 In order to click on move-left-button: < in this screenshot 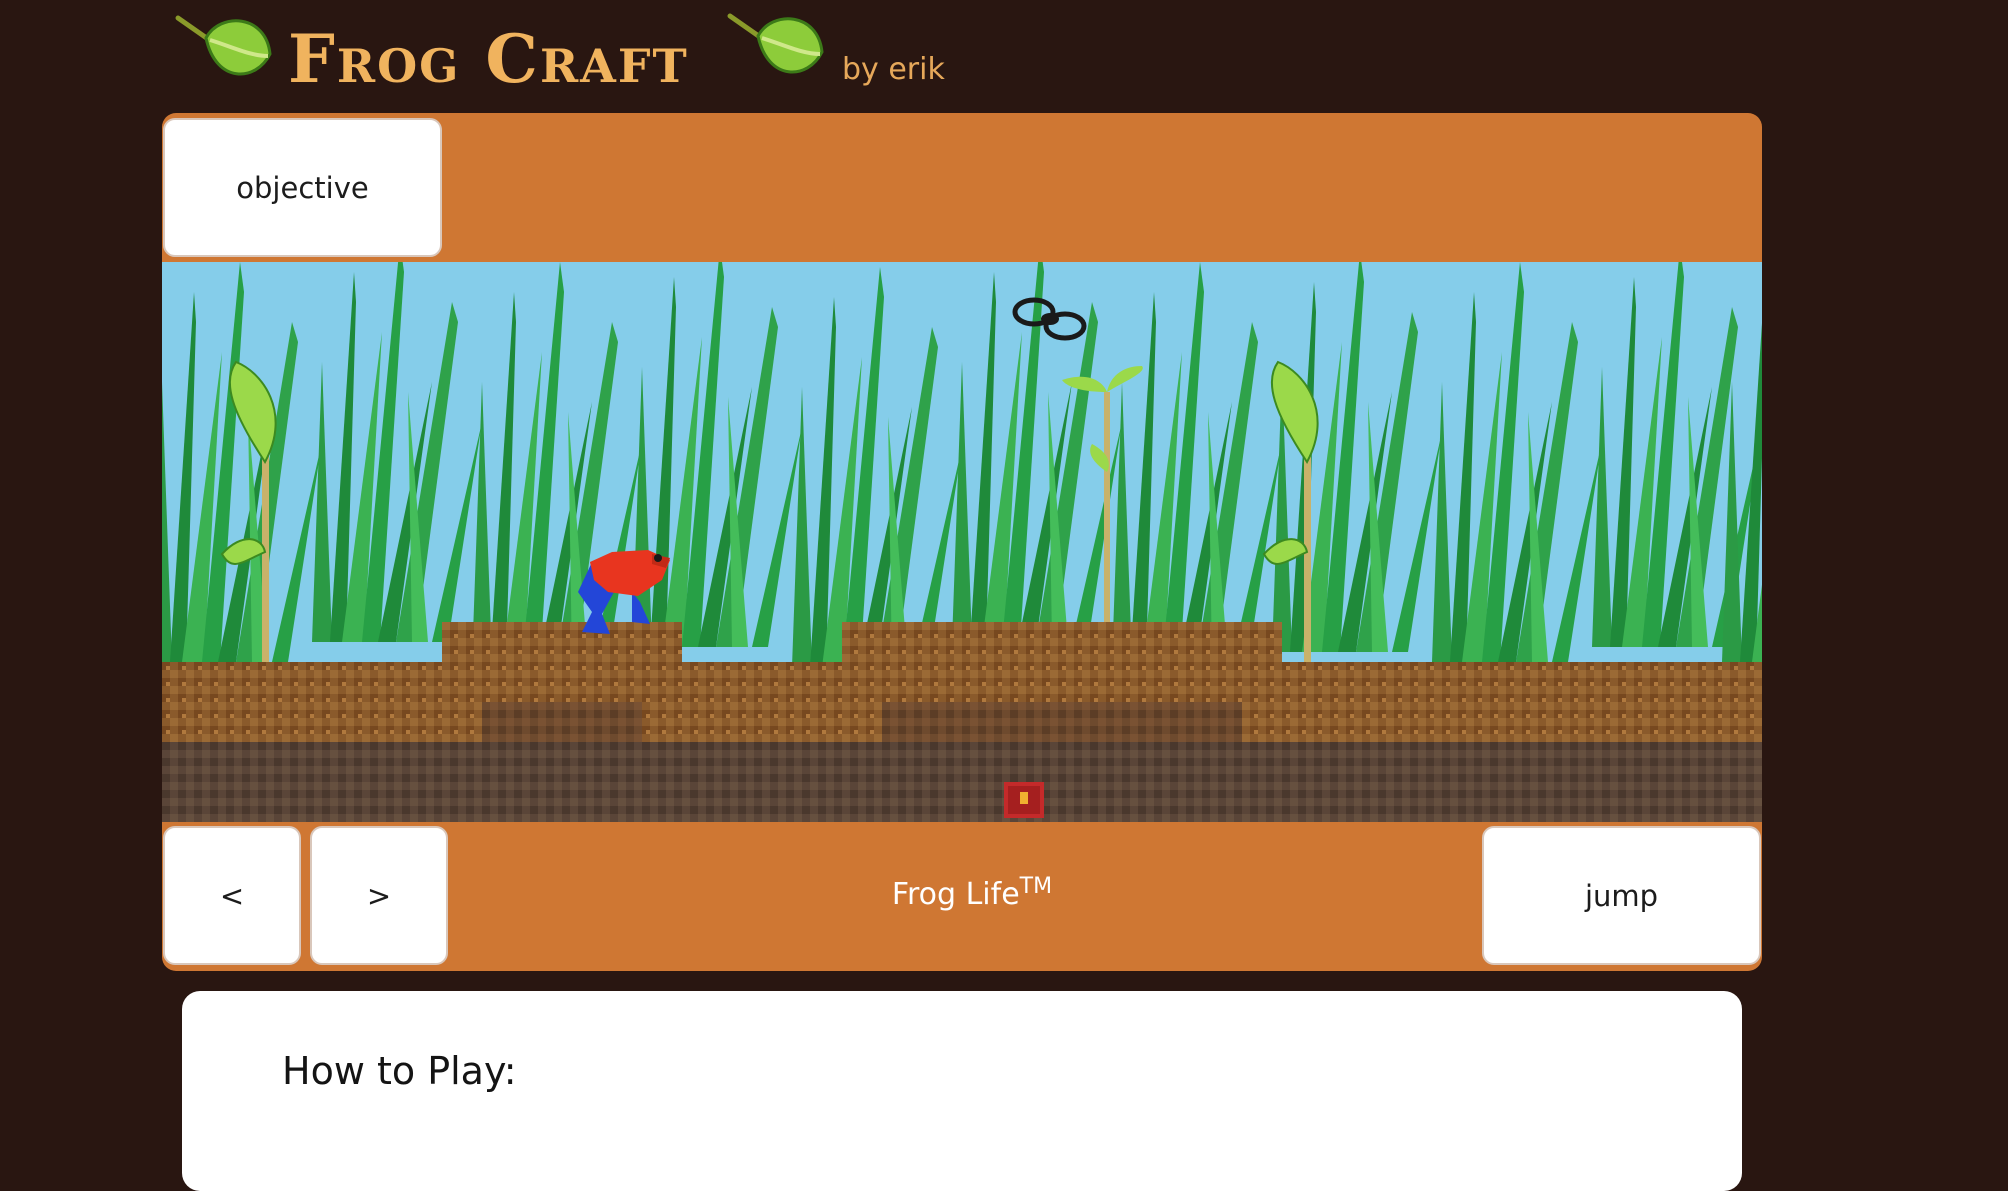, I will do `click(232, 895)`.